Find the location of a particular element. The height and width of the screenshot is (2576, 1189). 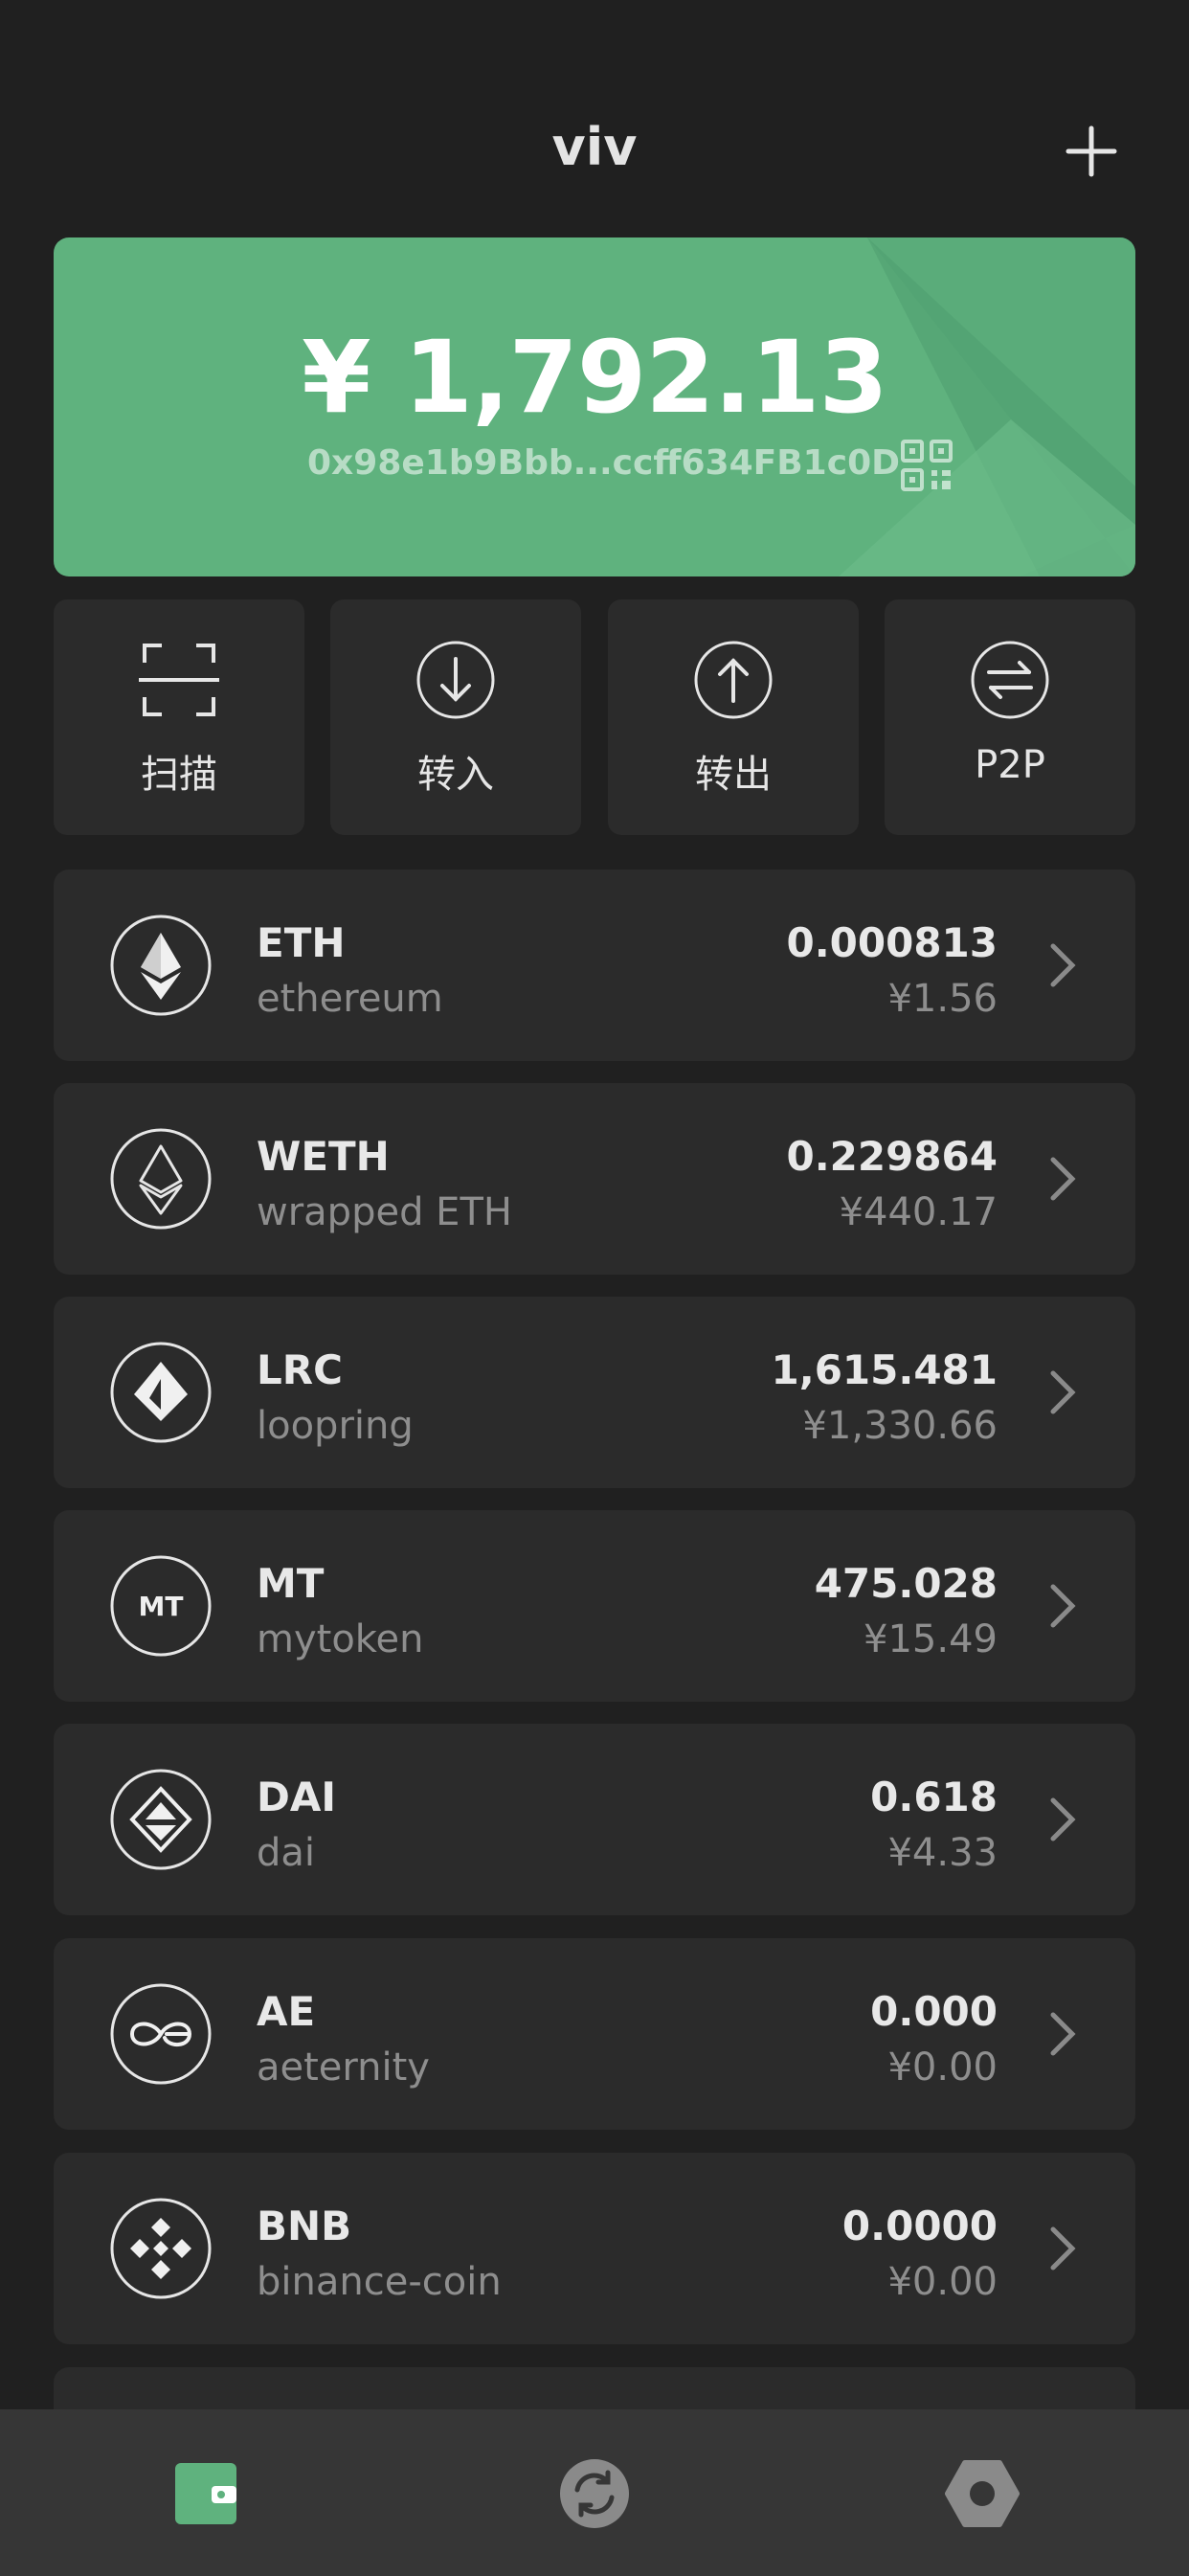

bottom-tab-bar is located at coordinates (594, 2492).